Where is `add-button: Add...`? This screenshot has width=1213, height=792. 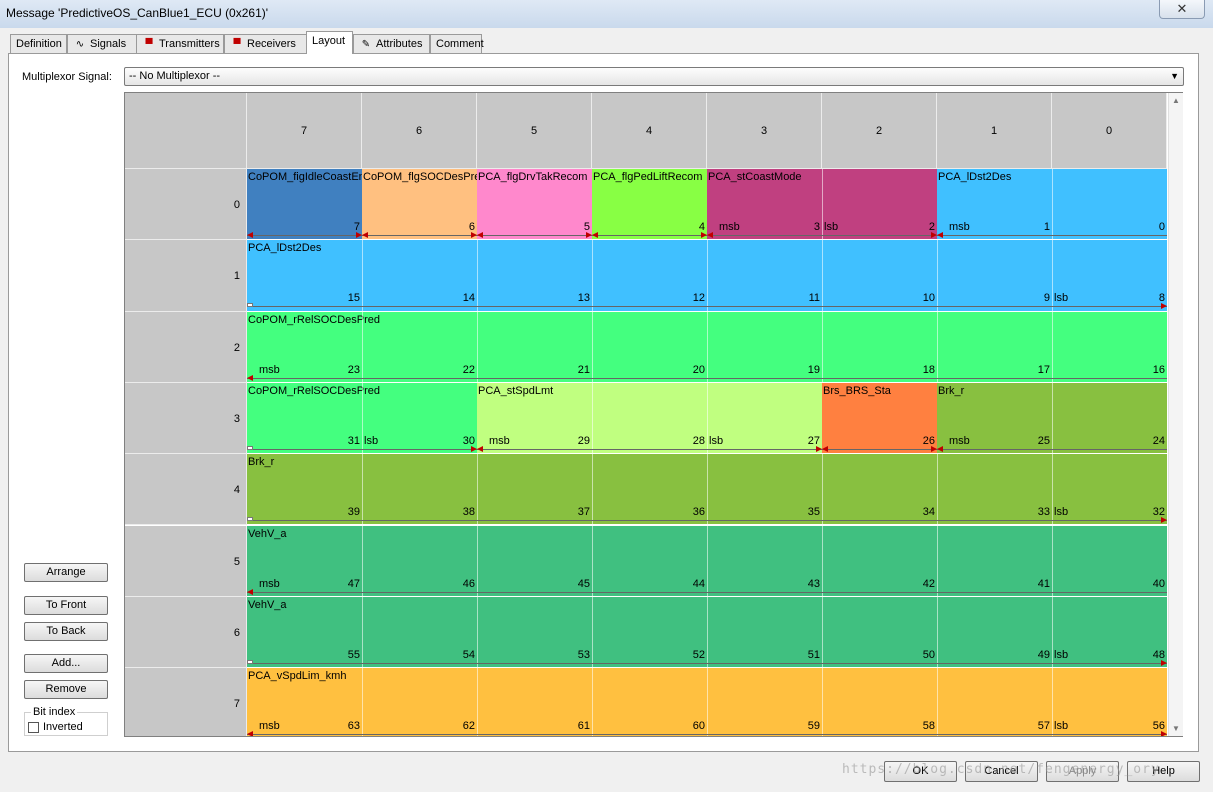
add-button: Add... is located at coordinates (66, 663).